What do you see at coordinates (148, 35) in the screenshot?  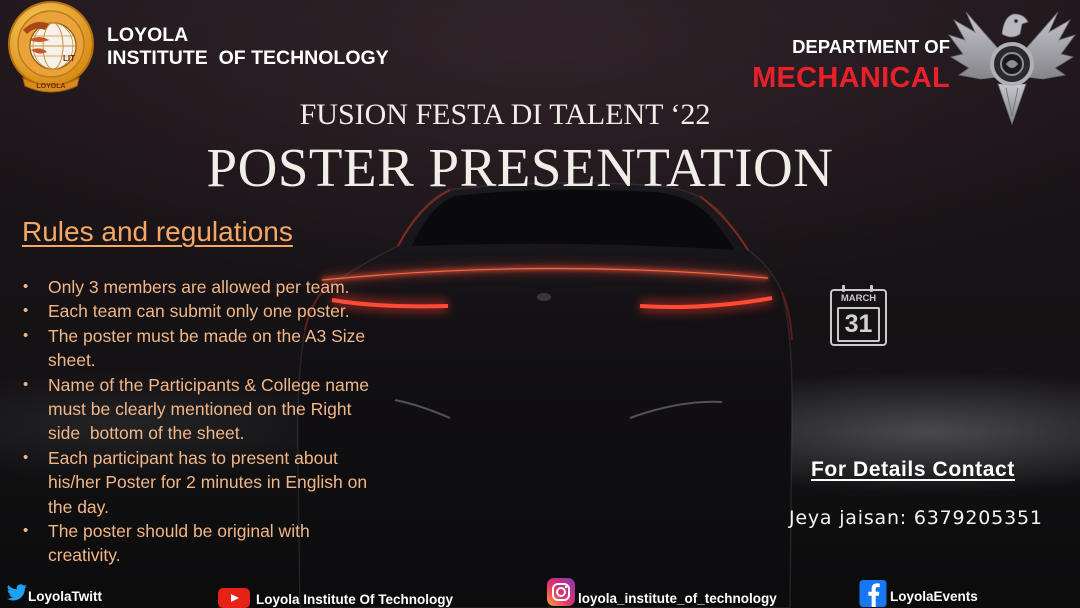 I see `institute-name-line1: LOYOLA` at bounding box center [148, 35].